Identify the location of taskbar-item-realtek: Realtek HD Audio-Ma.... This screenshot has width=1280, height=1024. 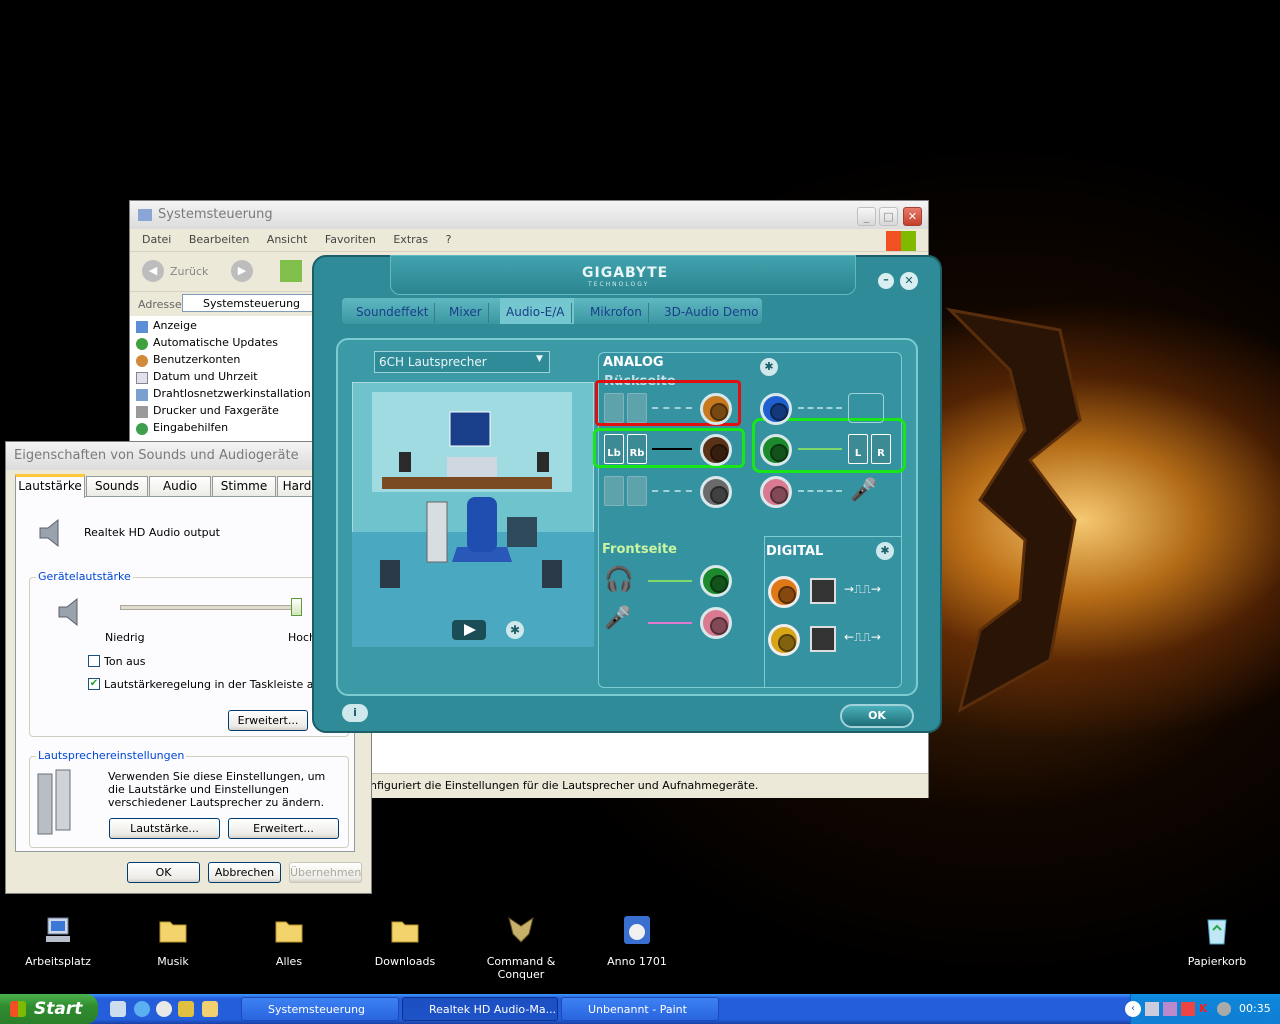
(480, 1009).